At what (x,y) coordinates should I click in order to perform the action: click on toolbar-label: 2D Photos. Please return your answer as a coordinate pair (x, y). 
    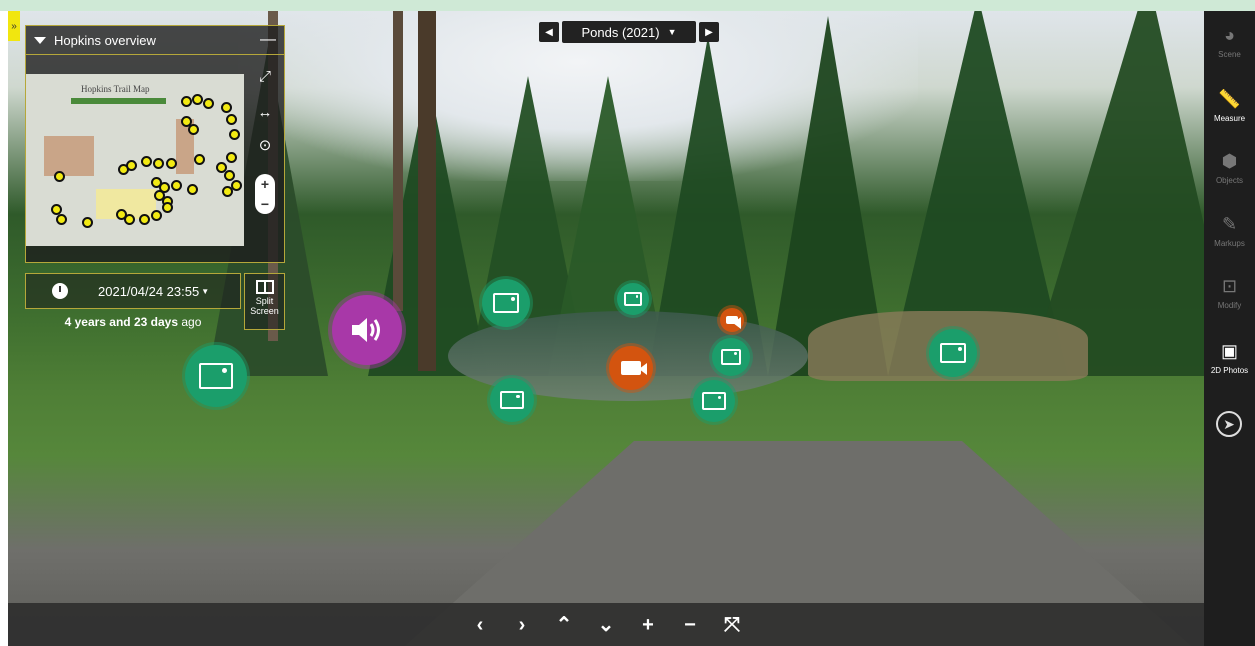
    Looking at the image, I should click on (1229, 370).